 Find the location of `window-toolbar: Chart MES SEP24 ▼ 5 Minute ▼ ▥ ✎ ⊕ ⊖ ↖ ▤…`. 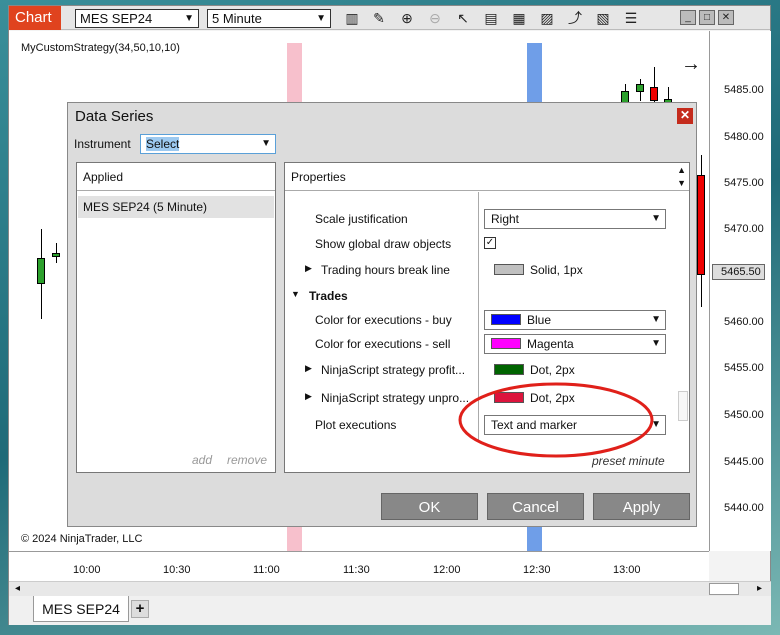

window-toolbar: Chart MES SEP24 ▼ 5 Minute ▼ ▥ ✎ ⊕ ⊖ ↖ ▤… is located at coordinates (389, 18).